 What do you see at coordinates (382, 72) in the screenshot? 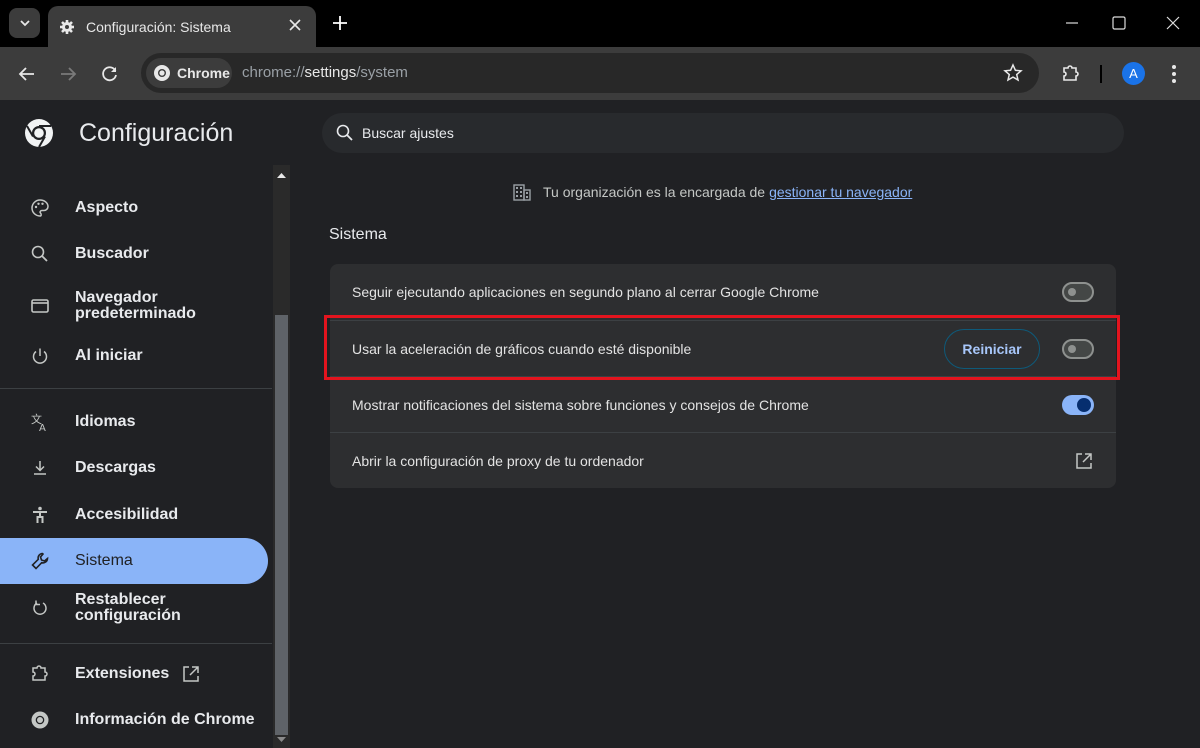
I see `url-path: /system` at bounding box center [382, 72].